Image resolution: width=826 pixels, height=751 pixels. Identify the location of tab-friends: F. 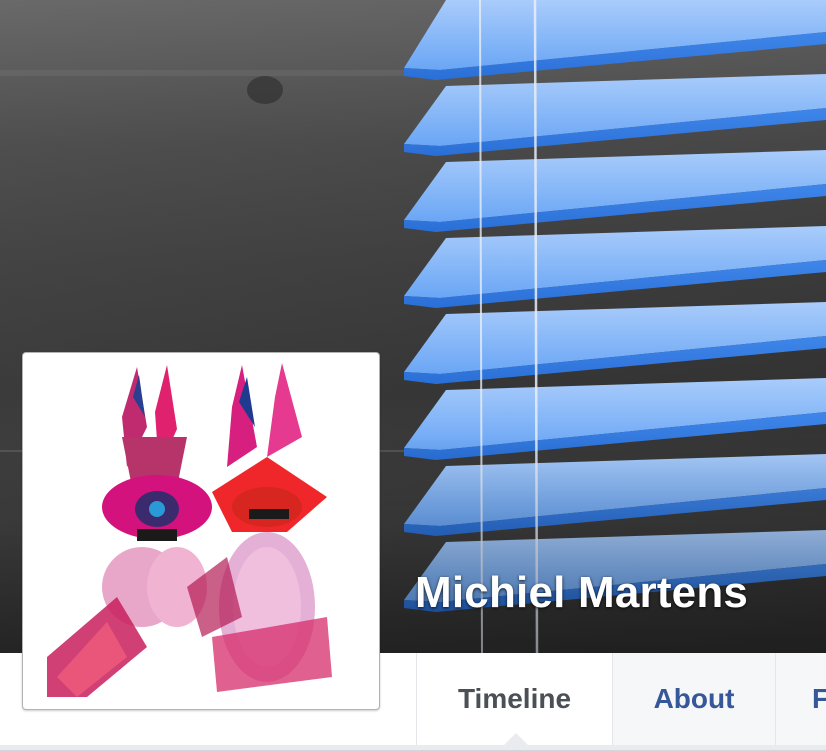
(801, 699).